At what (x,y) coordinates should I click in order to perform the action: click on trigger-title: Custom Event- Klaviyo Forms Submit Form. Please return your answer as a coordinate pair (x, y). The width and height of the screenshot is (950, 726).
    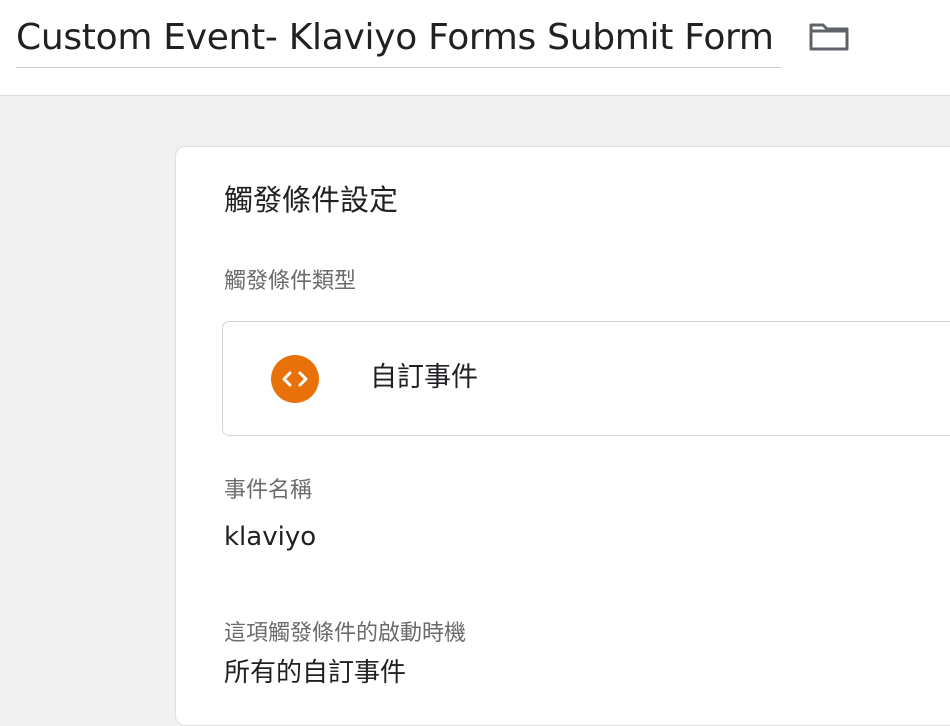
    Looking at the image, I should click on (395, 38).